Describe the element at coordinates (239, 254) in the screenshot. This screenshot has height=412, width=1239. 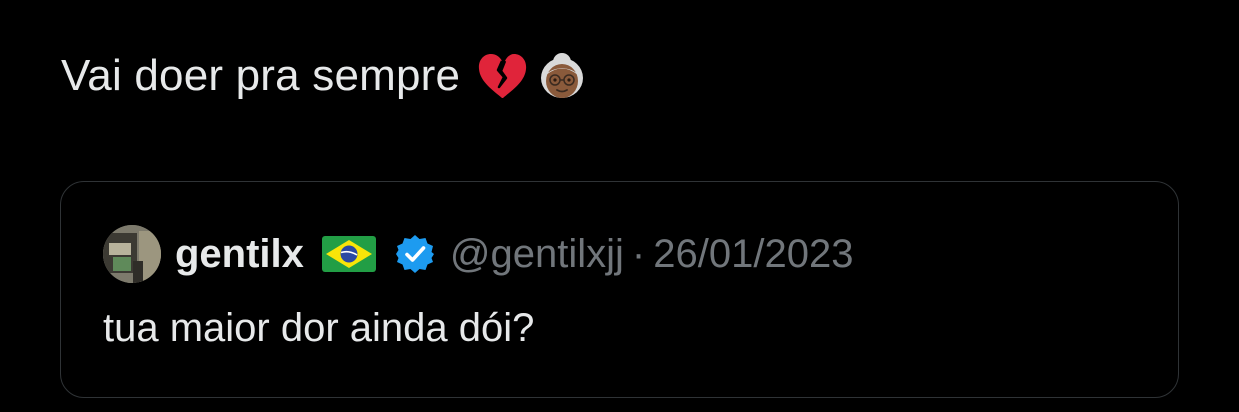
I see `display-name: gentilx` at that location.